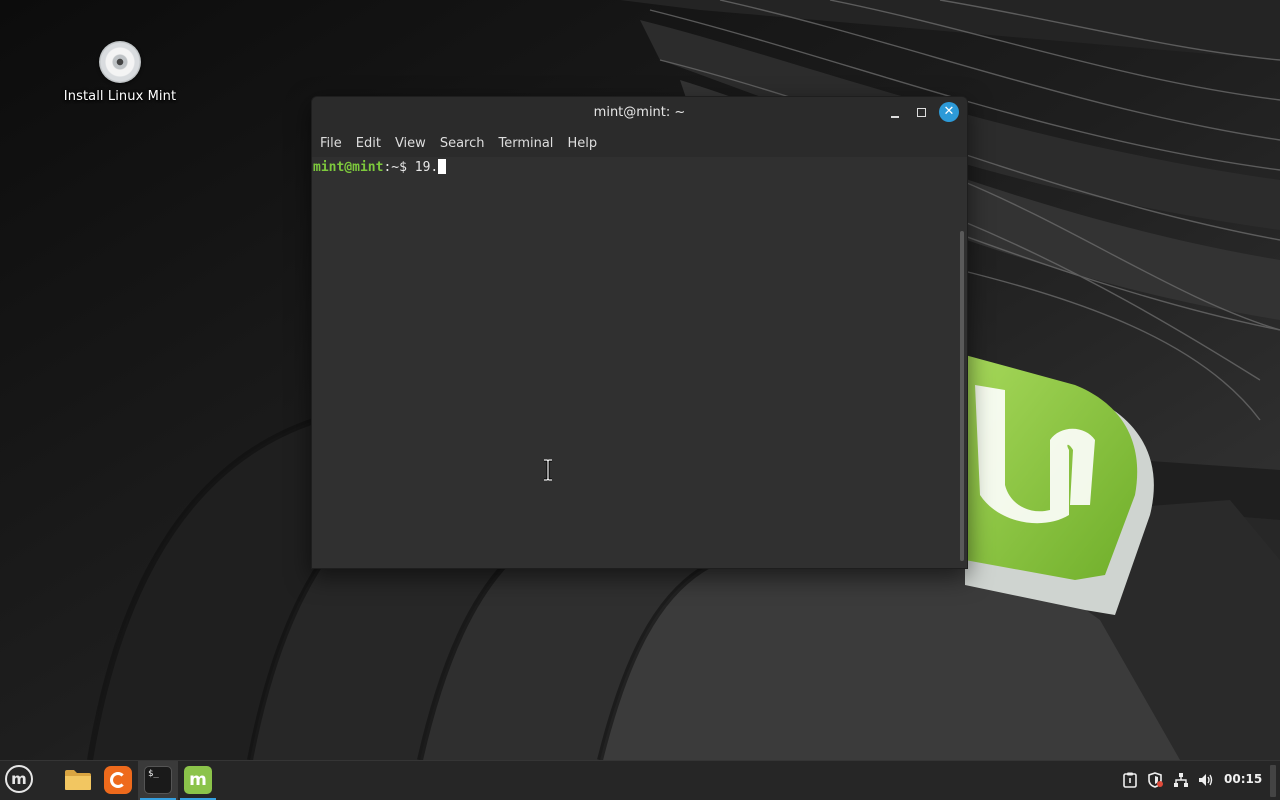  I want to click on mintinstall-launcher: m, so click(198, 780).